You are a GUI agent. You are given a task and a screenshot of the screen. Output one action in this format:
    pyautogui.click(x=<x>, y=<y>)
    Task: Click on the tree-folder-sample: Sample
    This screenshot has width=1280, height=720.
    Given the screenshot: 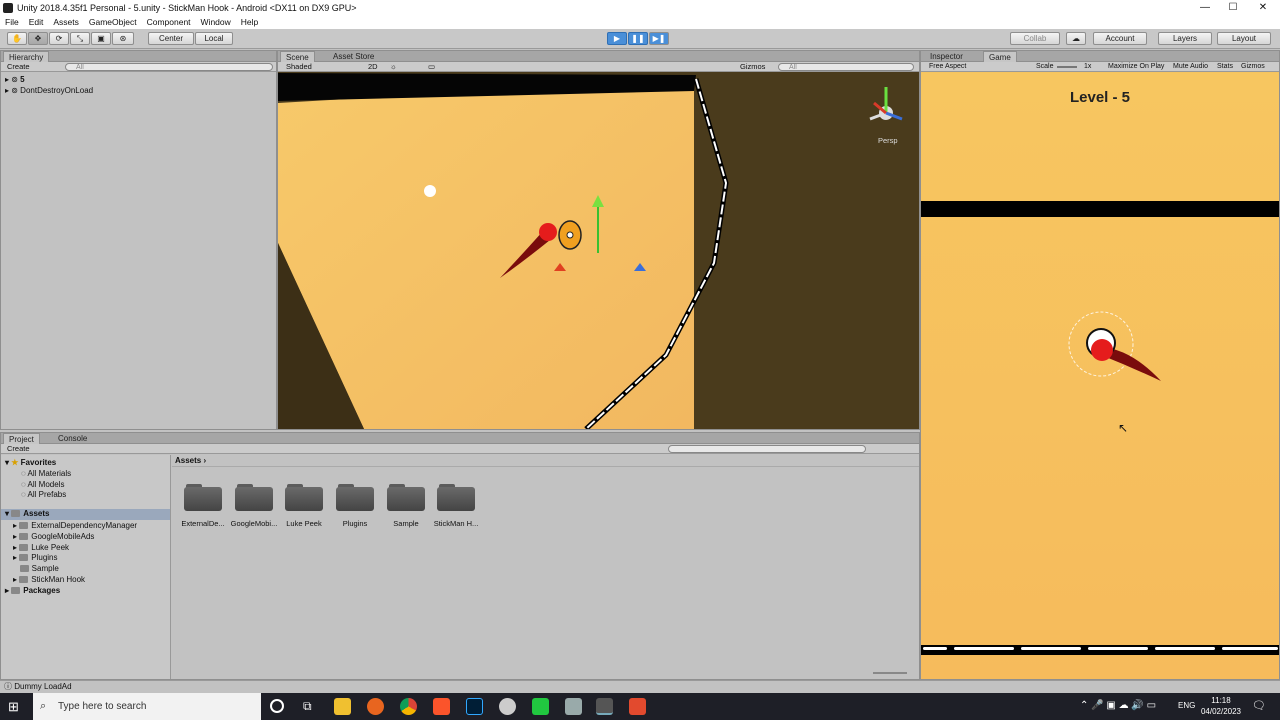 What is the action you would take?
    pyautogui.click(x=36, y=568)
    